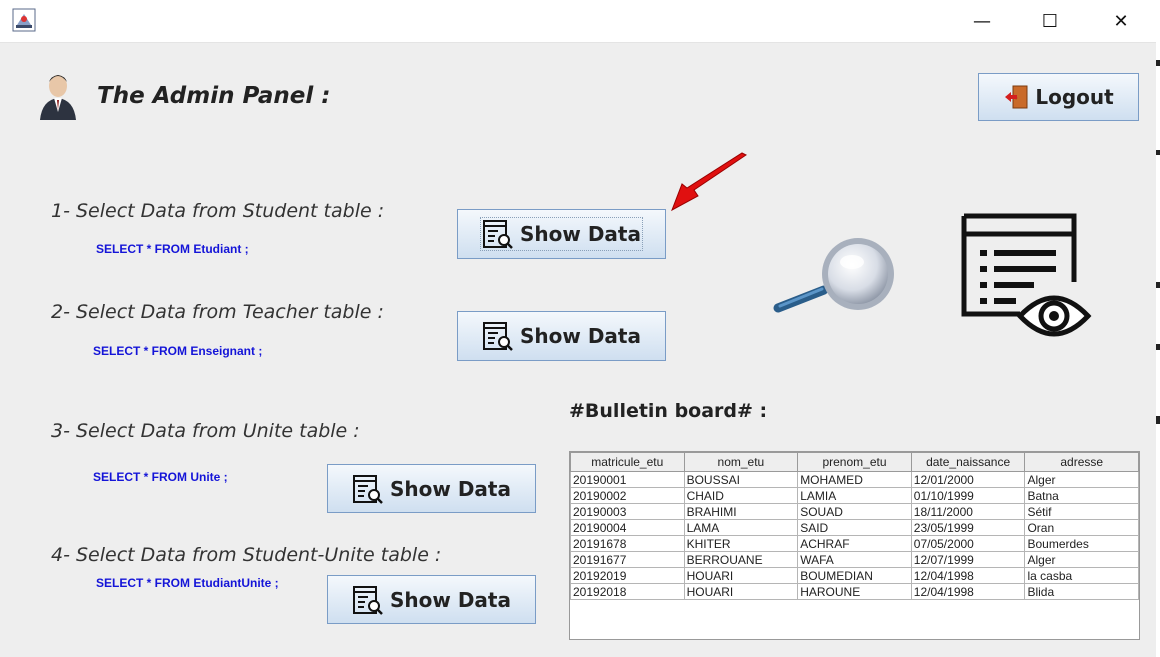 This screenshot has width=1160, height=657. I want to click on table-cell: ACHRAF, so click(854, 543).